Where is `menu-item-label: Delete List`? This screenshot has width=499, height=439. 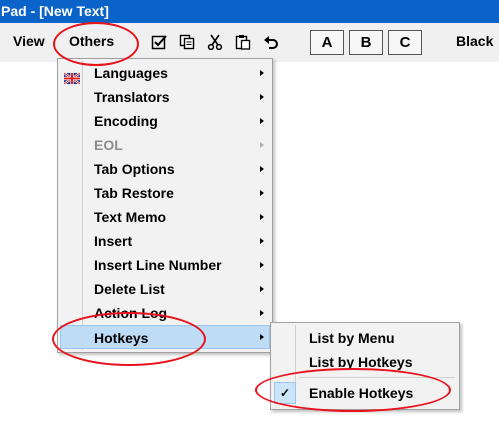 menu-item-label: Delete List is located at coordinates (129, 289).